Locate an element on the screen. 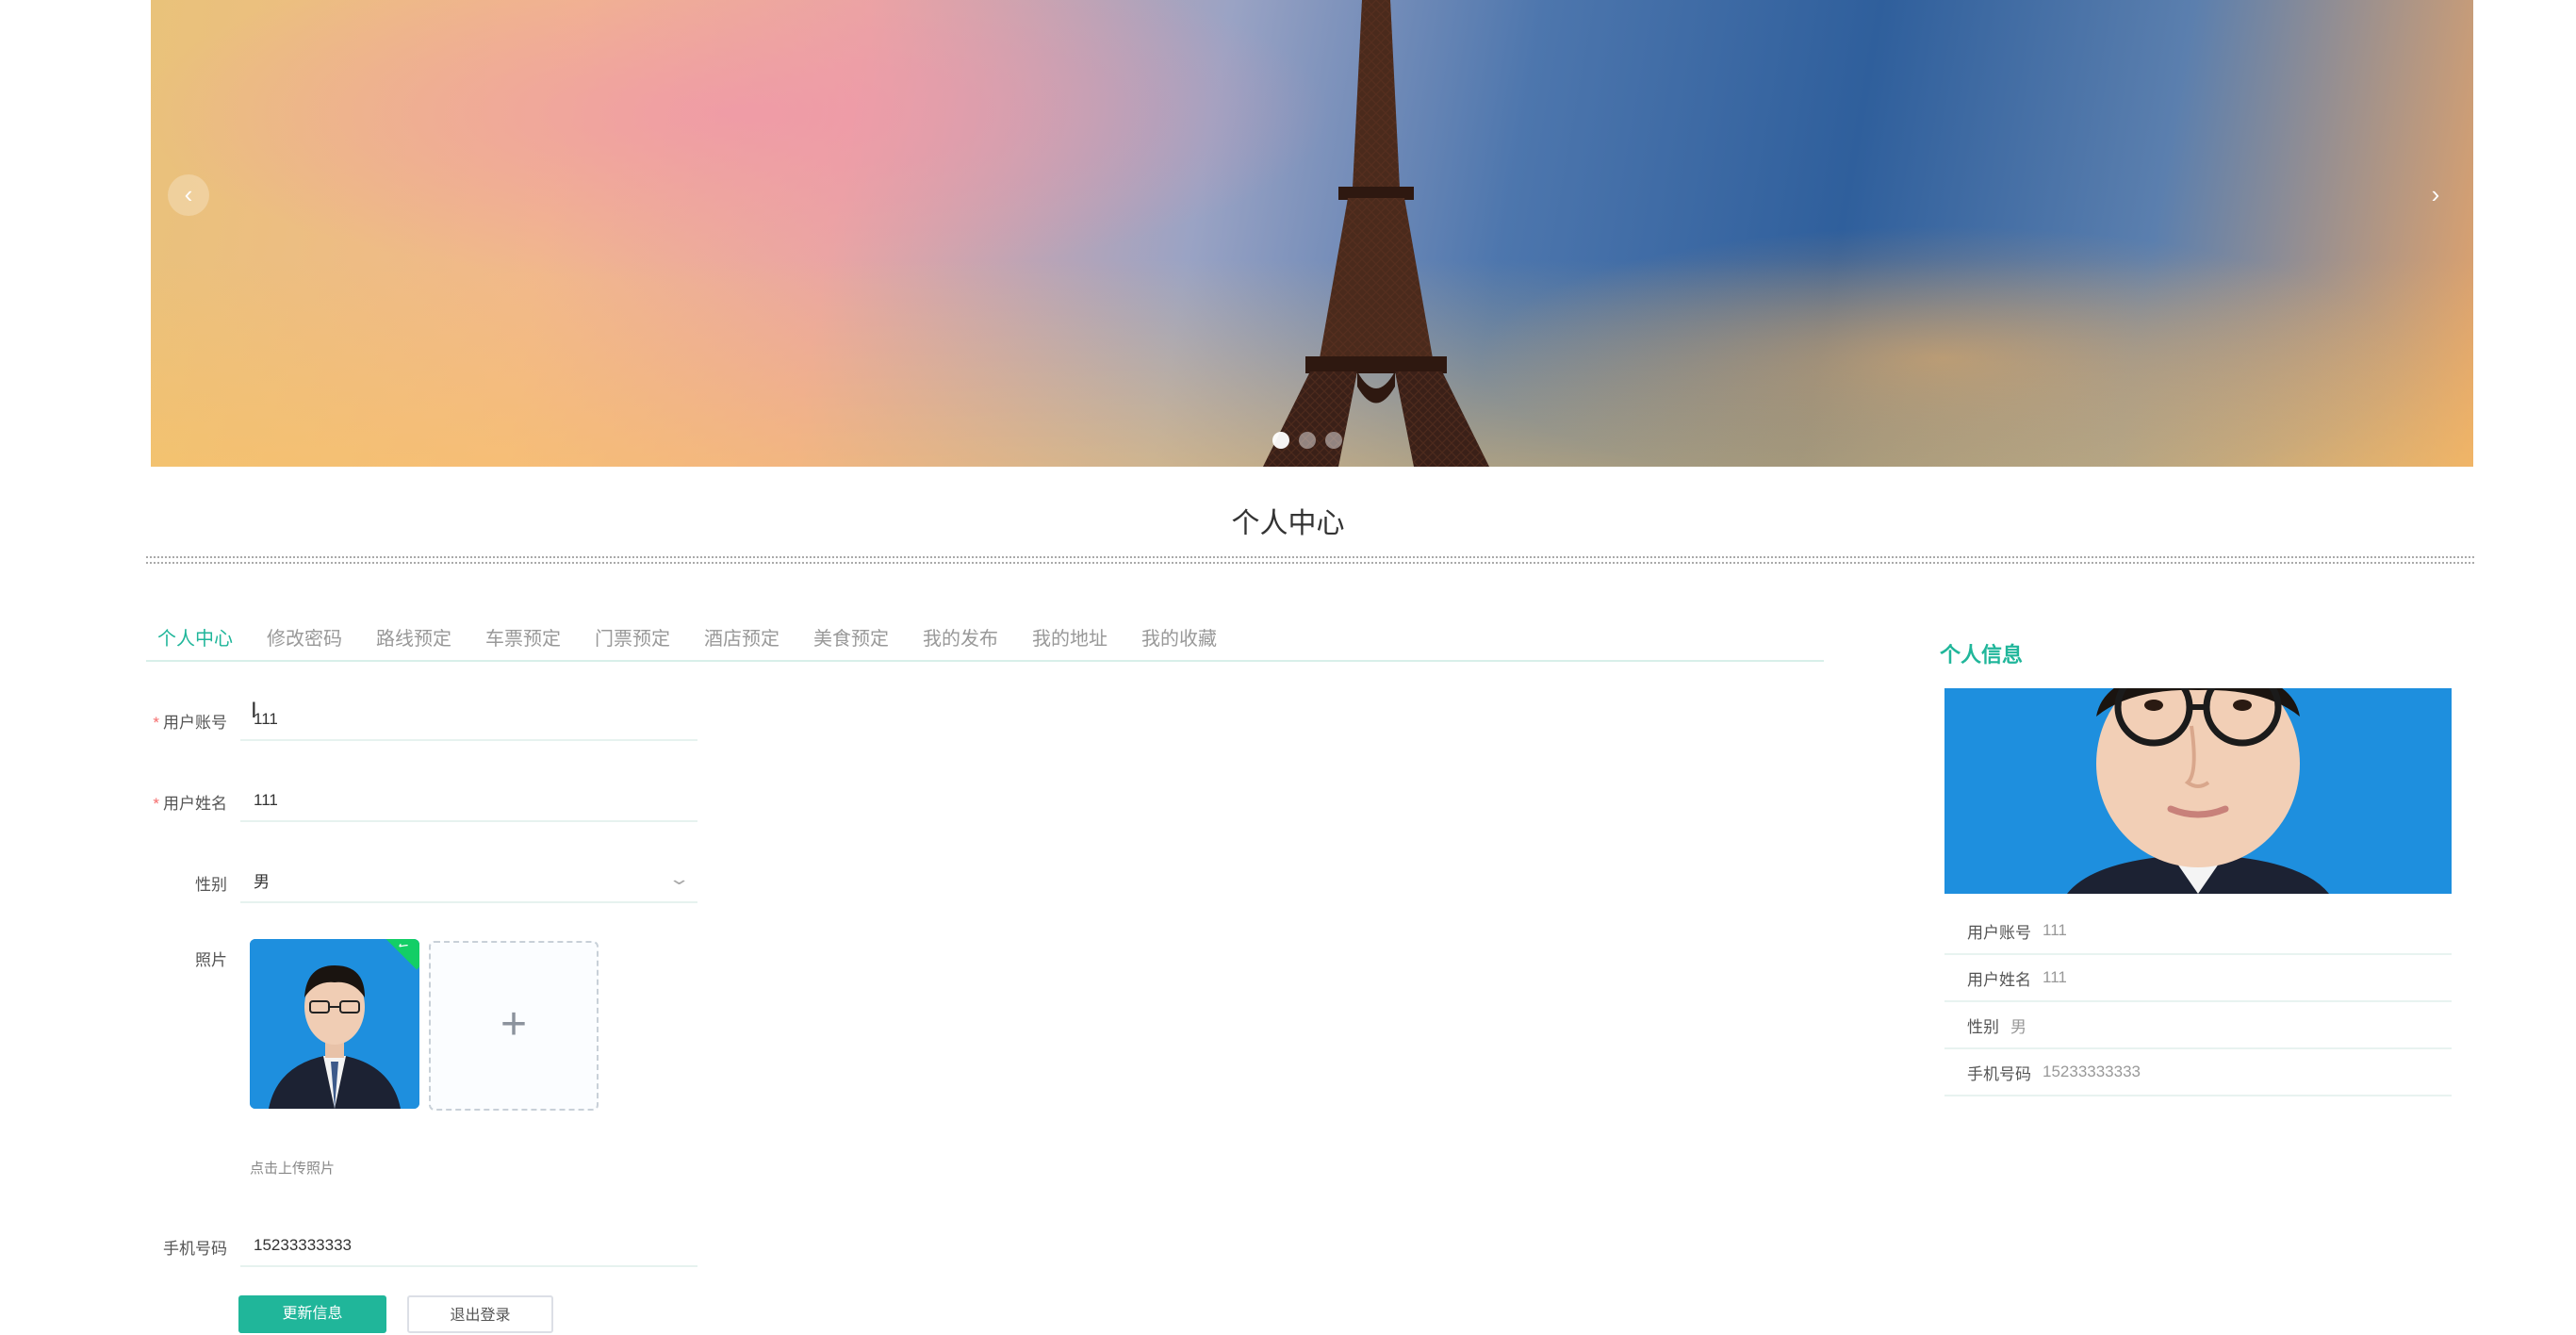  account-label: * 用户账号 is located at coordinates (190, 723).